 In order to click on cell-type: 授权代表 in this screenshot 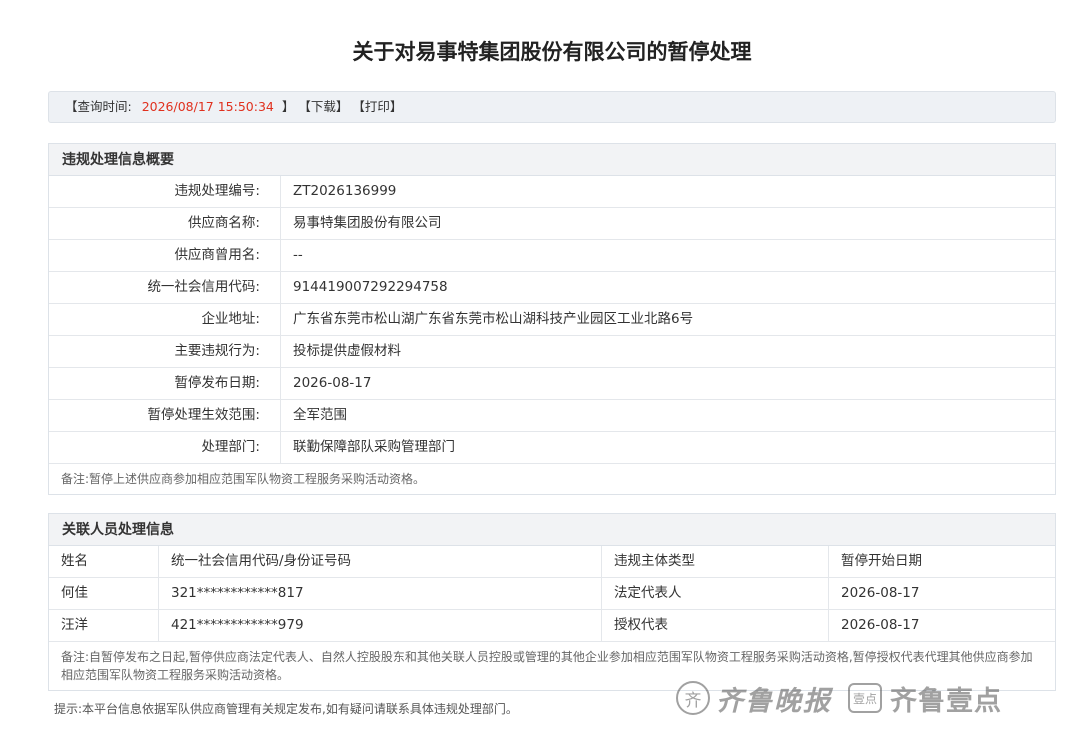, I will do `click(715, 625)`.